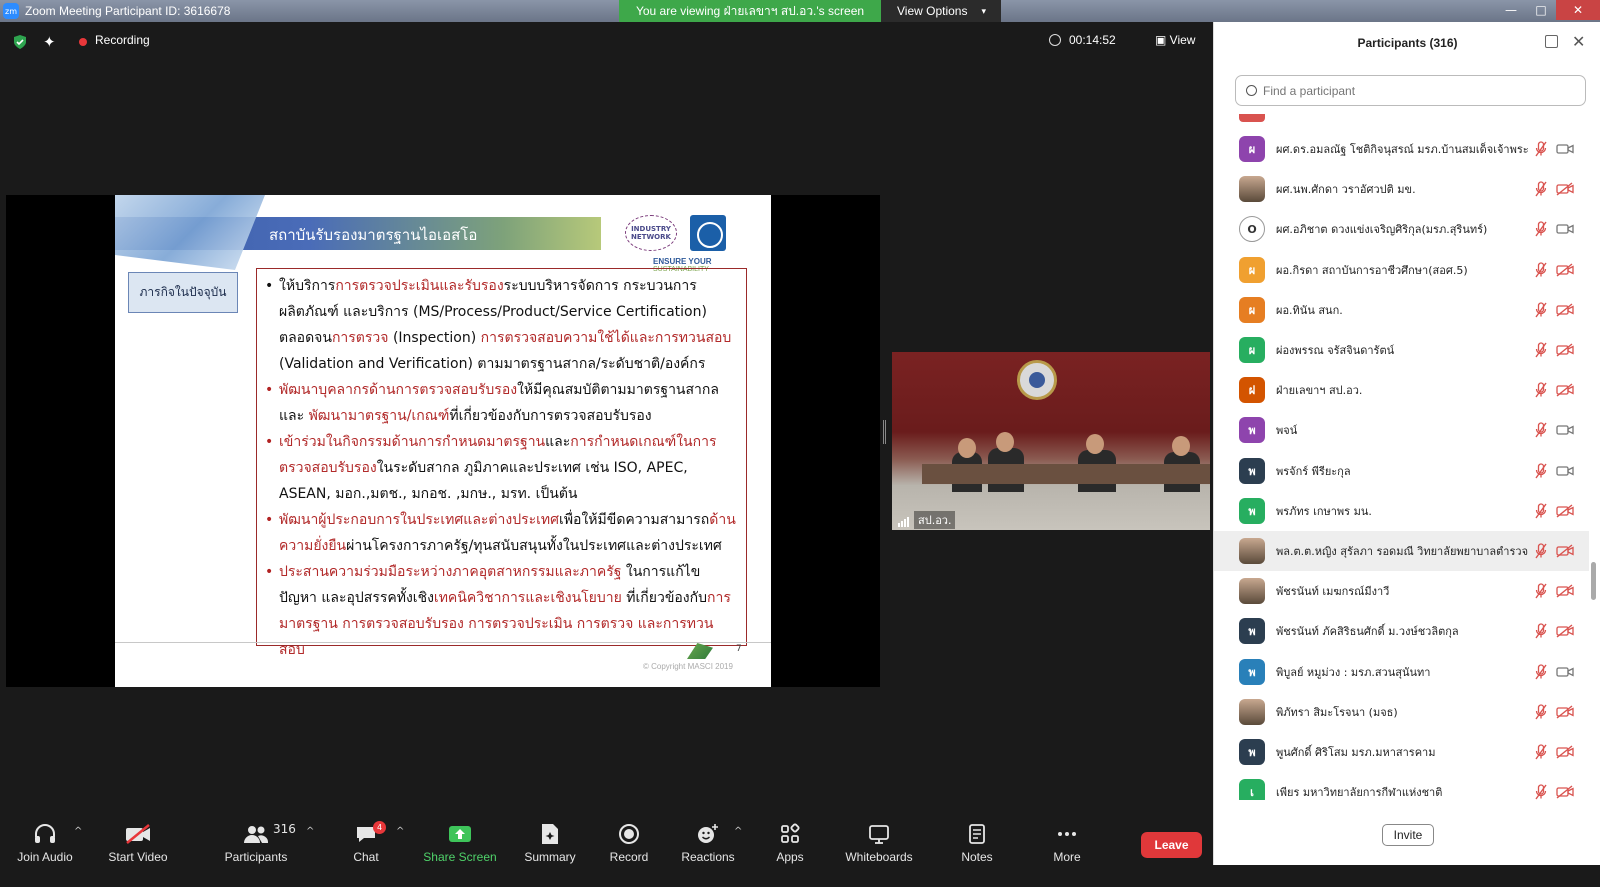 The image size is (1600, 887). Describe the element at coordinates (903, 522) in the screenshot. I see `signal-strength-icon` at that location.